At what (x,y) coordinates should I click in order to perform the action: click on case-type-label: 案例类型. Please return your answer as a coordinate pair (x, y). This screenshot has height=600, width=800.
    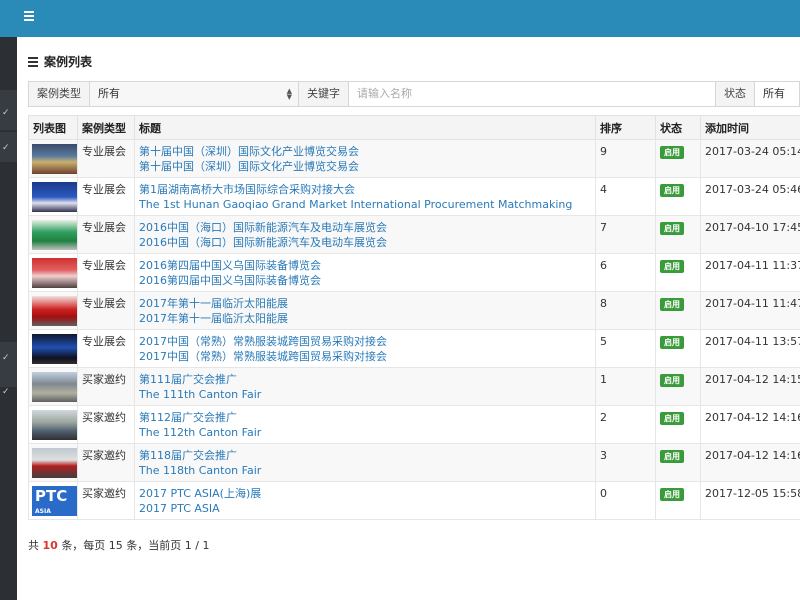
    Looking at the image, I should click on (59, 94).